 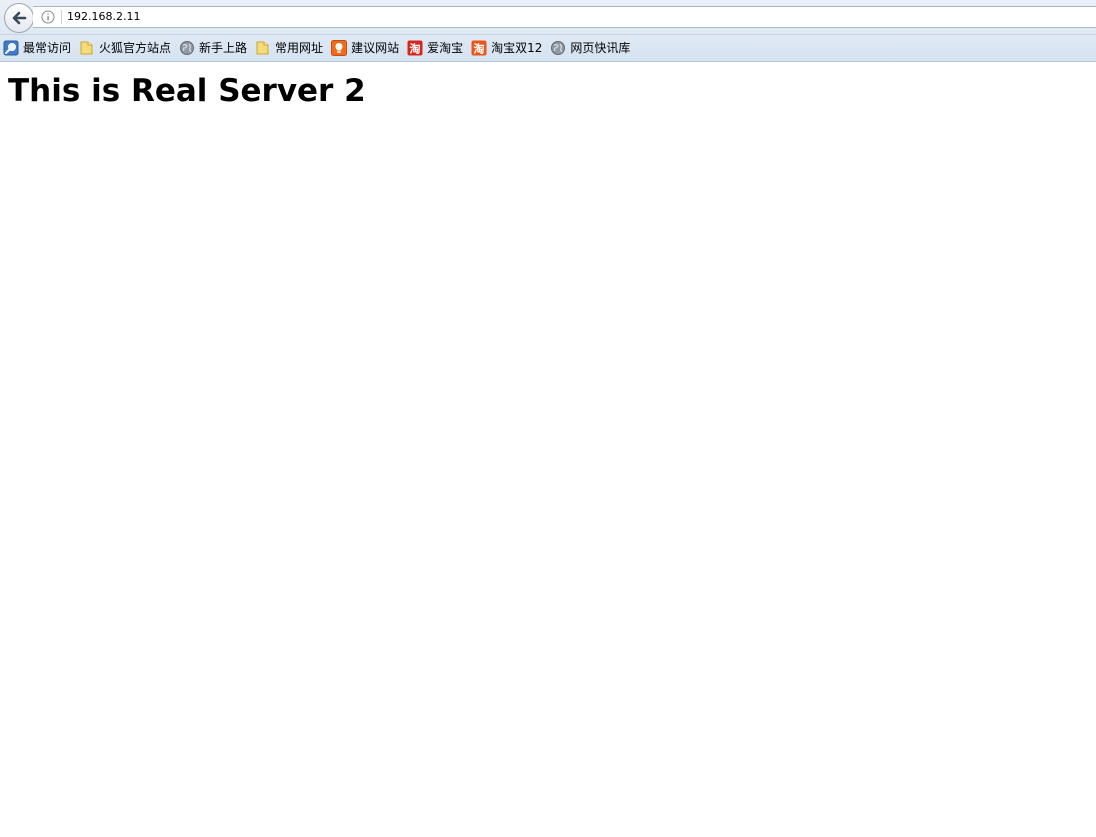 I want to click on bookmark-common-sites: 常用网址, so click(x=290, y=48).